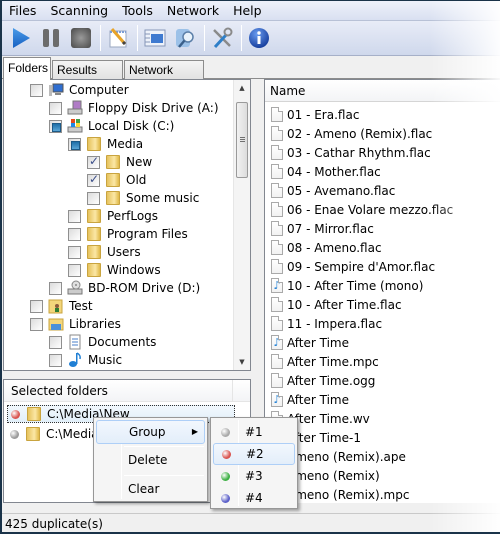  Describe the element at coordinates (259, 38) in the screenshot. I see `about-button` at that location.